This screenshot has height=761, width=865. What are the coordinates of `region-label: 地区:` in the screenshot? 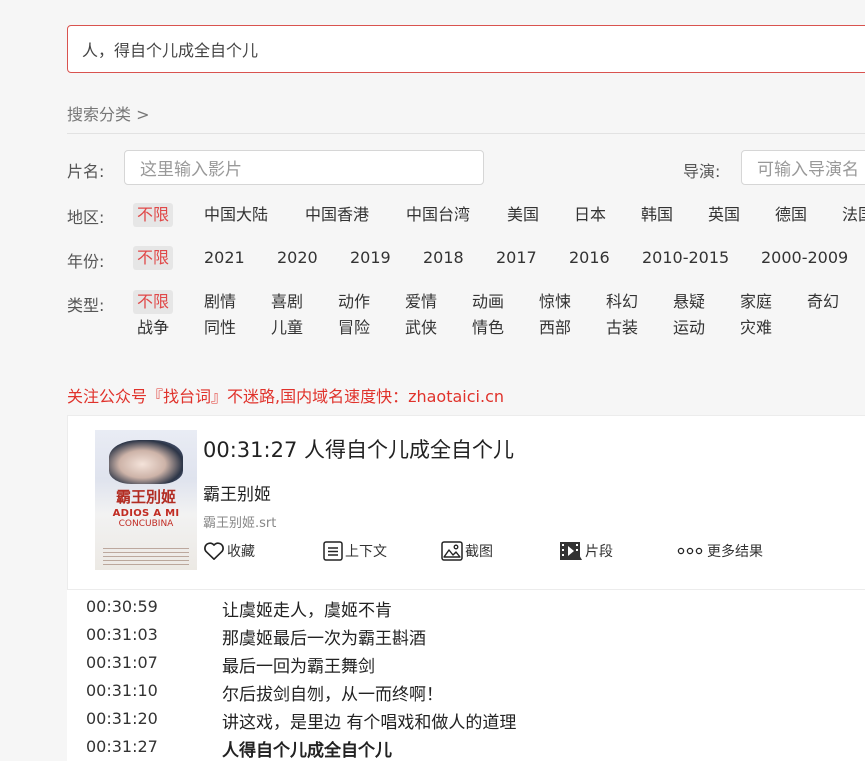 It's located at (86, 217).